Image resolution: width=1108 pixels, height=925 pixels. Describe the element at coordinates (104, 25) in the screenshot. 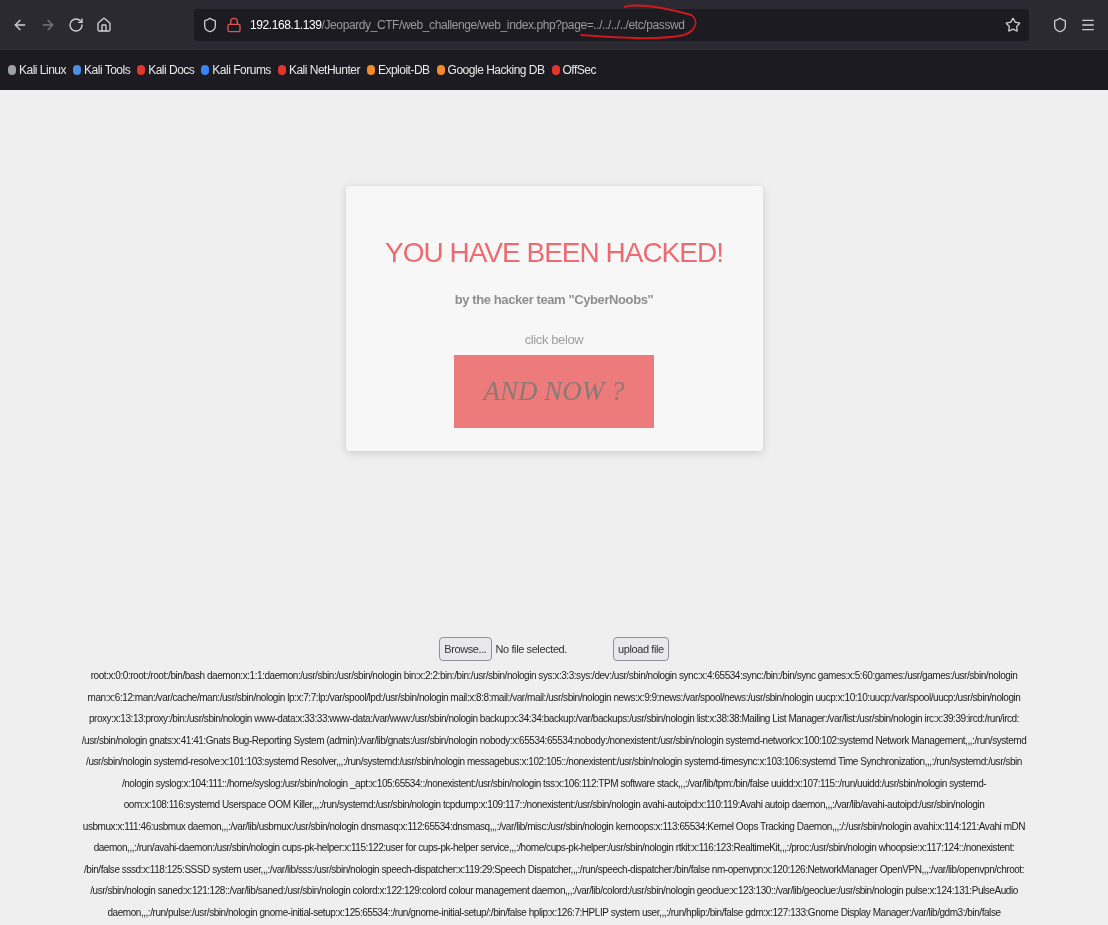

I see `home-icon` at that location.